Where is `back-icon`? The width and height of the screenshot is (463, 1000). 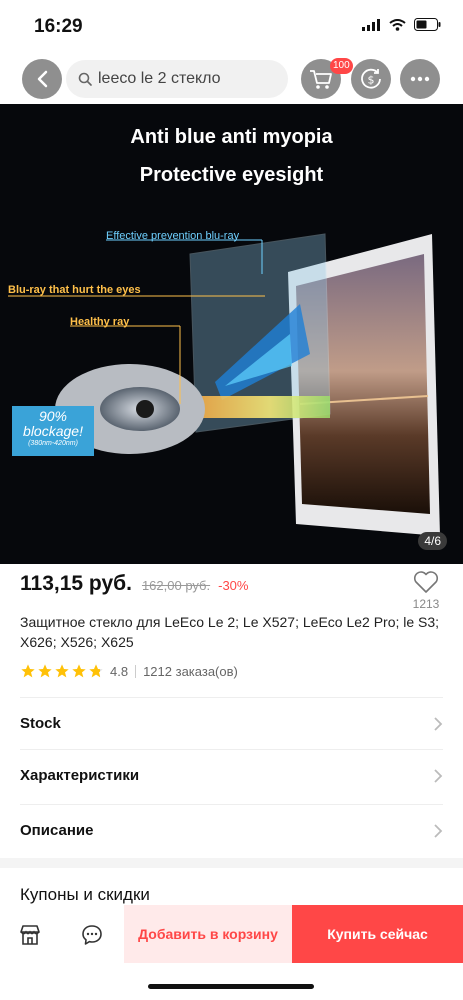
back-icon is located at coordinates (42, 79).